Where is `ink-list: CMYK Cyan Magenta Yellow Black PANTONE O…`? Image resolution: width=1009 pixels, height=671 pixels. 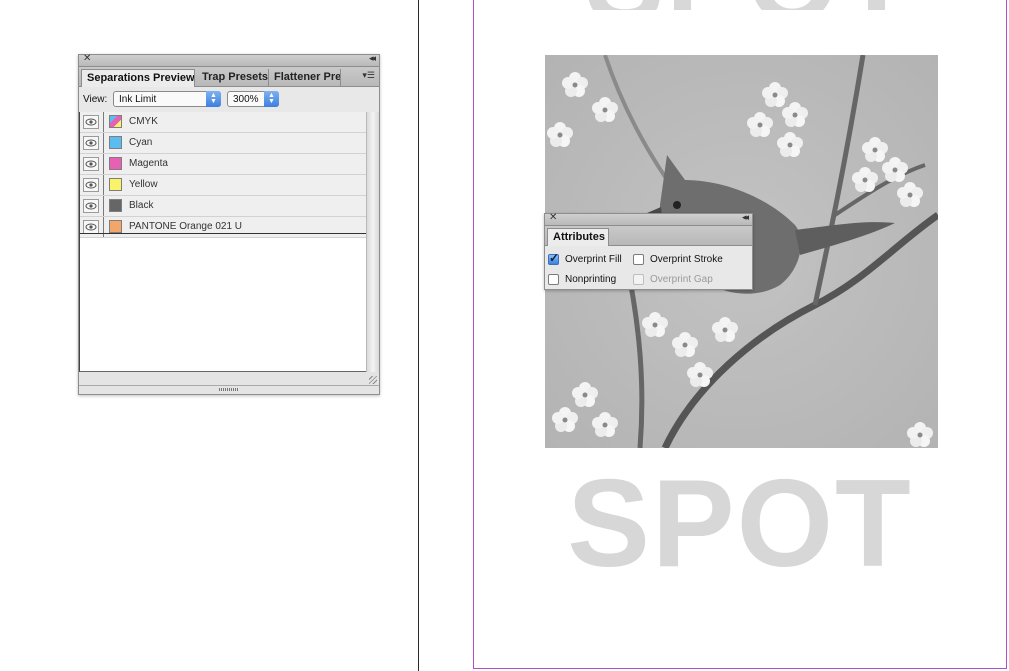
ink-list: CMYK Cyan Magenta Yellow Black PANTONE O… is located at coordinates (222, 242).